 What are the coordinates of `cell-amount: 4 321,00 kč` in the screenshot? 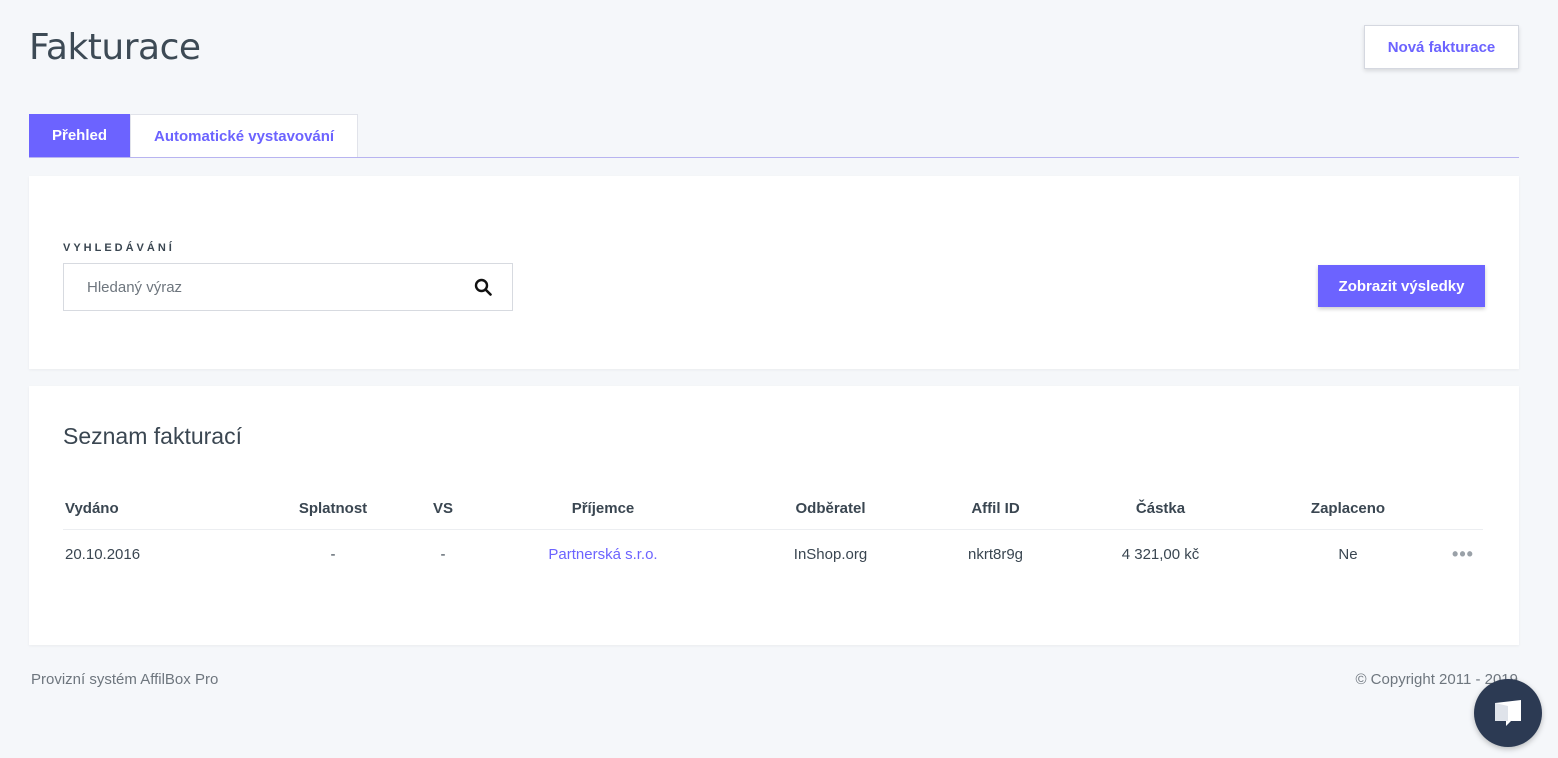 It's located at (1160, 554).